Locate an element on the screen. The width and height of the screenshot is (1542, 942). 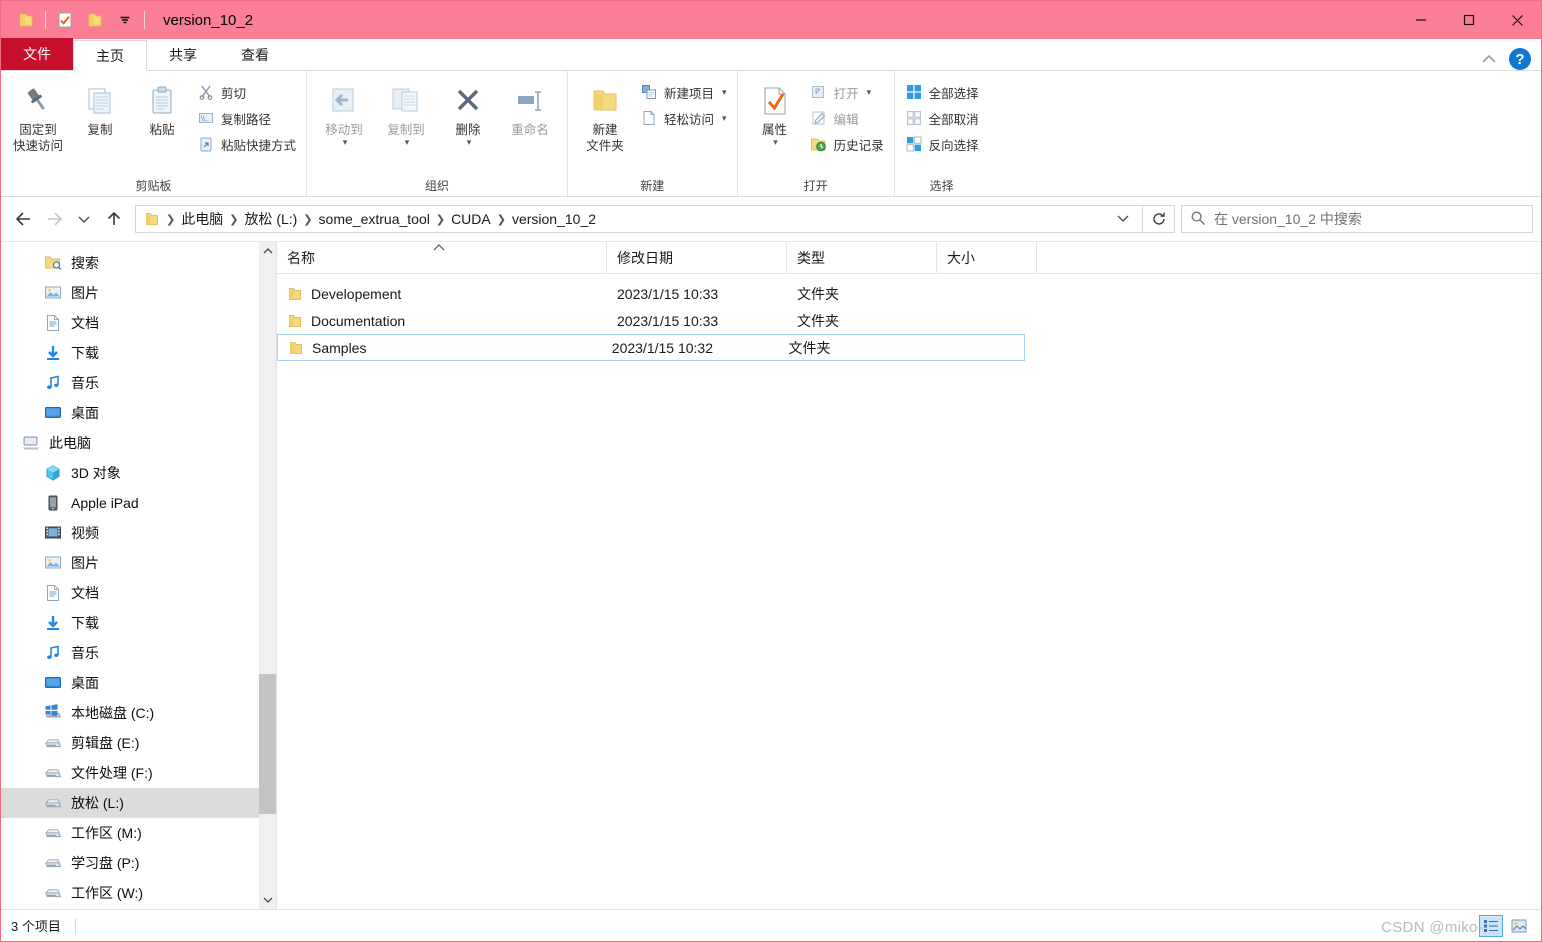
sidebar-item-13: 音乐 is located at coordinates (138, 653).